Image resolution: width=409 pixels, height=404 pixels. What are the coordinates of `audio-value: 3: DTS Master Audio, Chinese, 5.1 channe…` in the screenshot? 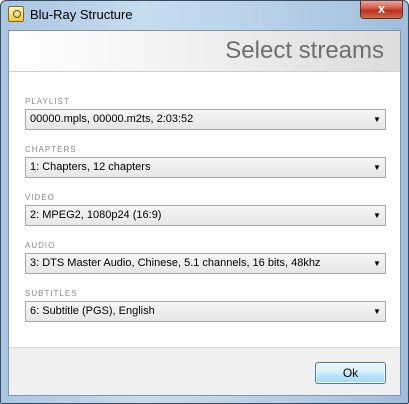 It's located at (175, 263).